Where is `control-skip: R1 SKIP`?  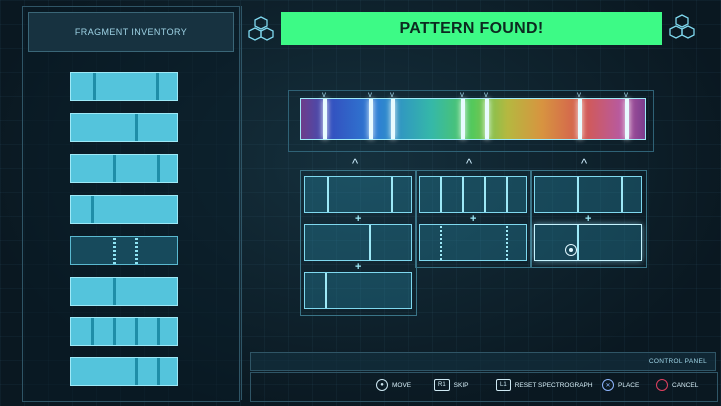
control-skip: R1 SKIP is located at coordinates (451, 385).